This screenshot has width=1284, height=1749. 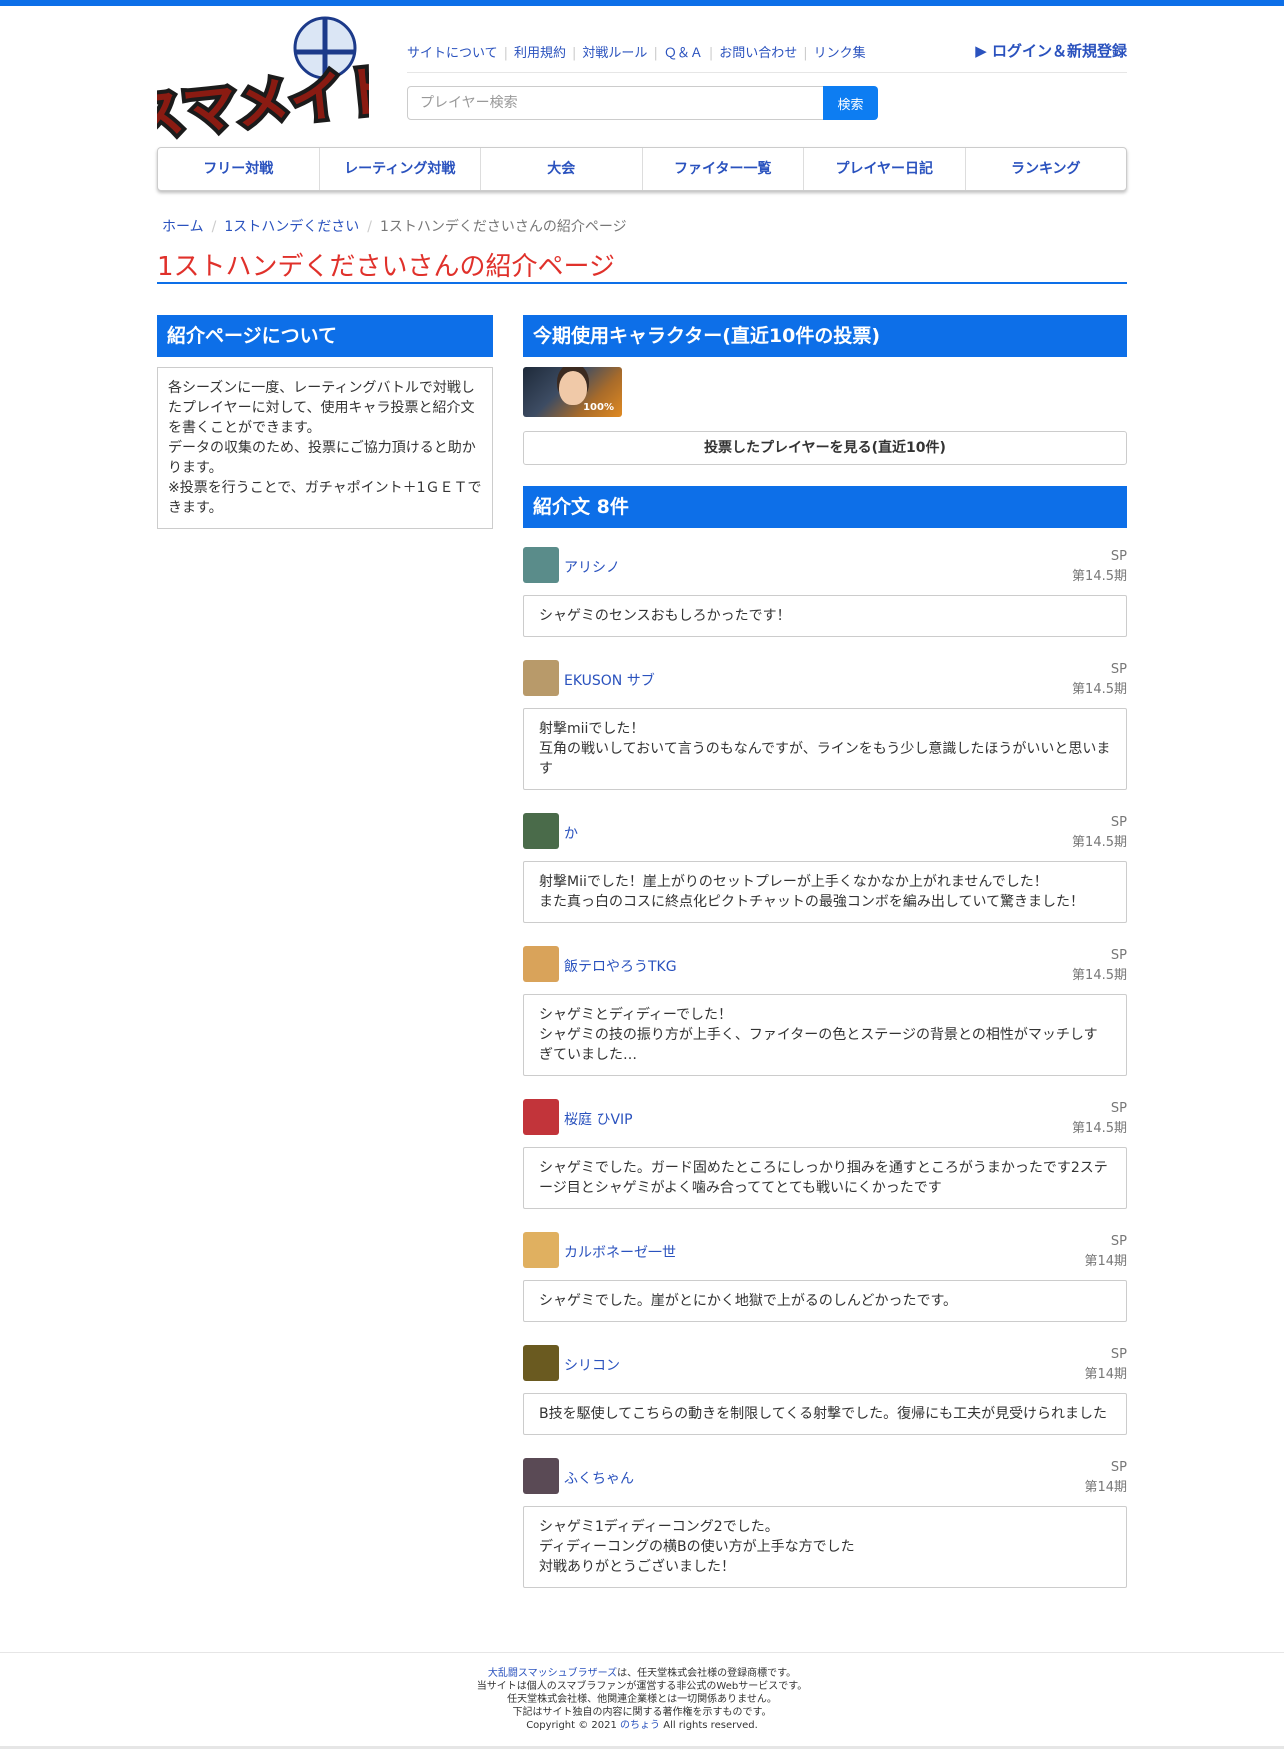 What do you see at coordinates (825, 616) in the screenshot?
I see `review-text-box: シャゲミのセンスおもしろかったです！` at bounding box center [825, 616].